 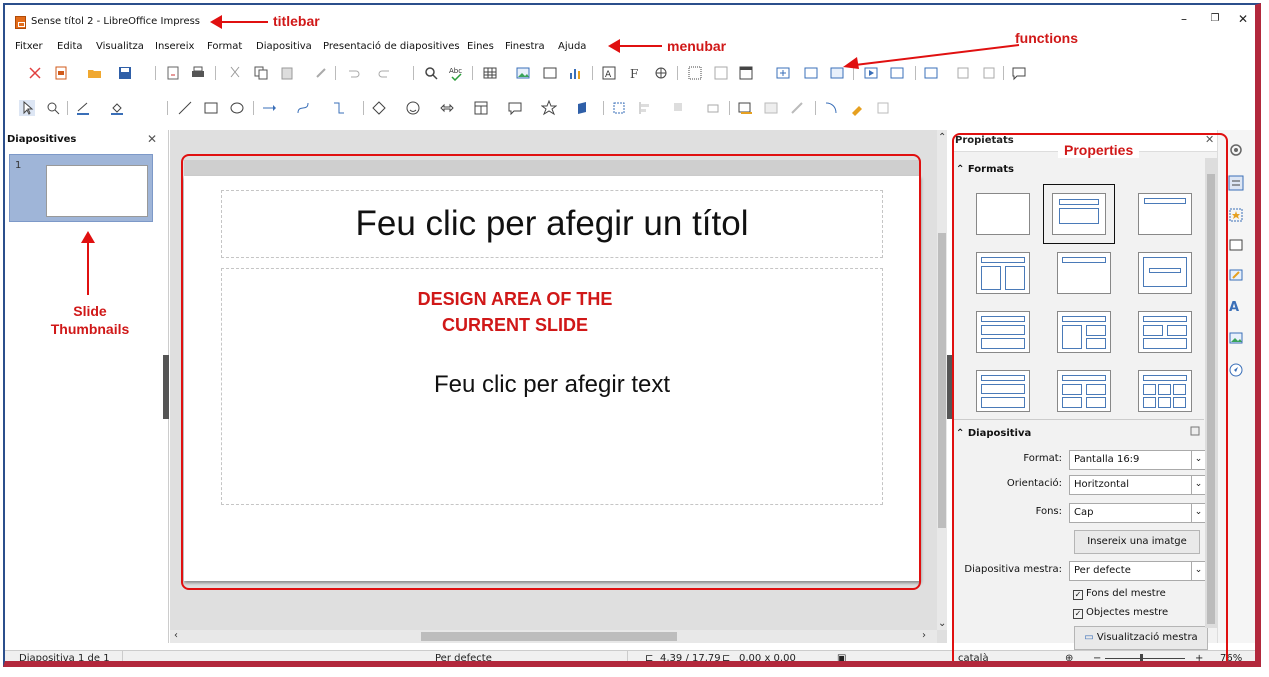 What do you see at coordinates (841, 658) in the screenshot?
I see `document-modified-icon: ▣` at bounding box center [841, 658].